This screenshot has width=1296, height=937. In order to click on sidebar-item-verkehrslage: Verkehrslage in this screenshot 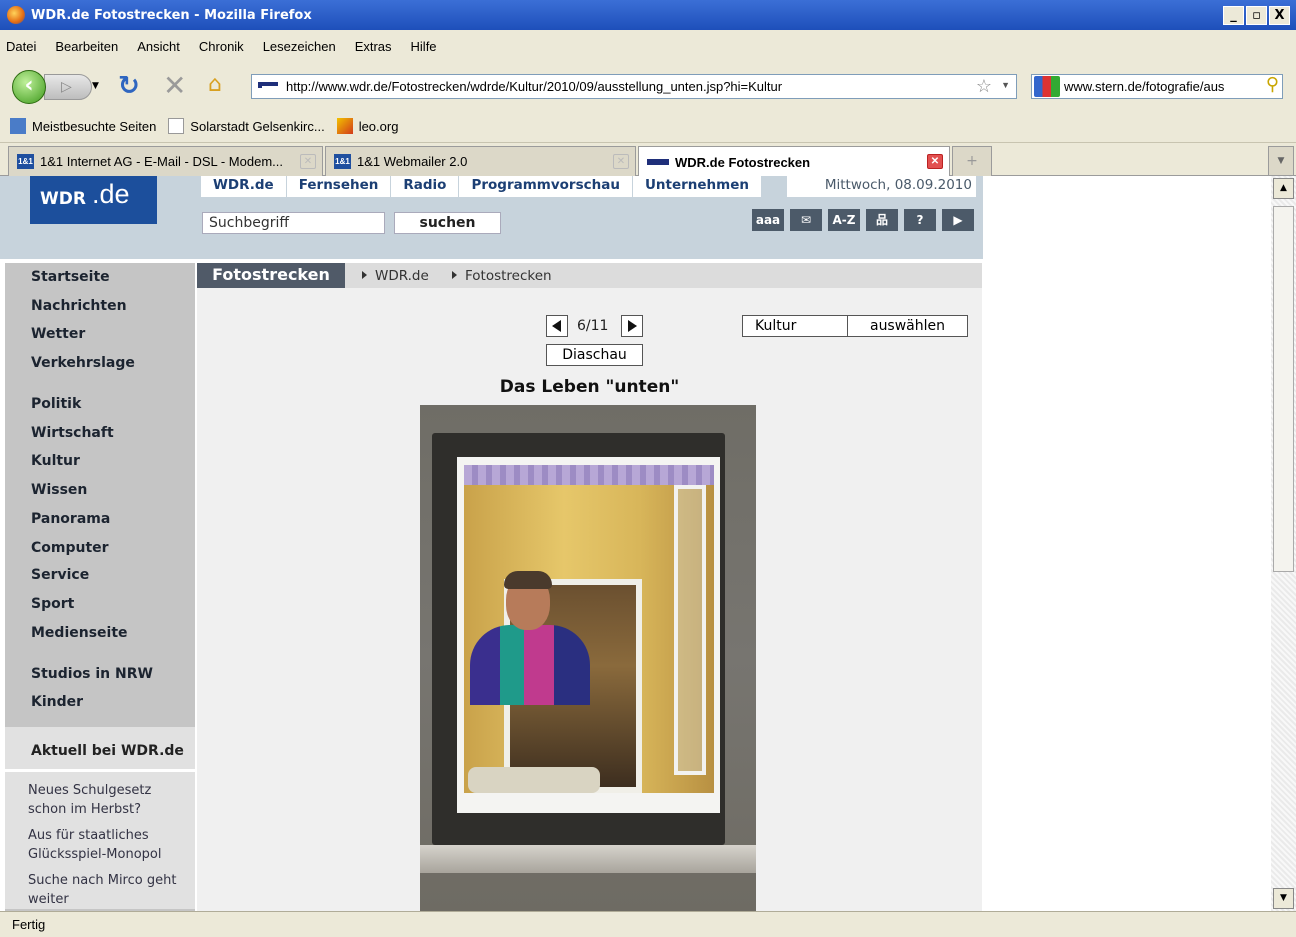, I will do `click(83, 363)`.